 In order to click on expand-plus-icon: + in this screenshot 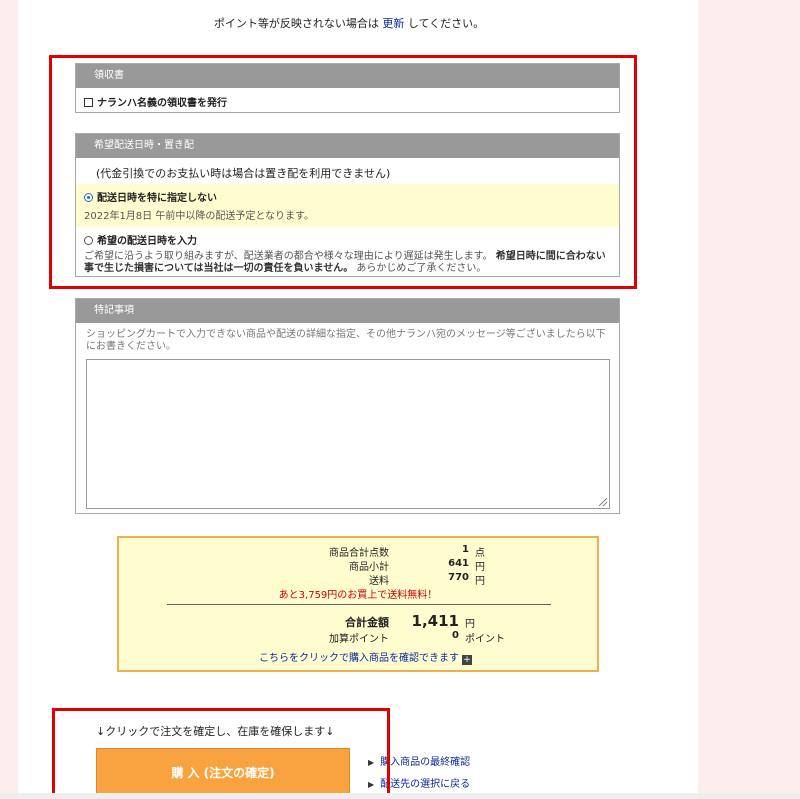, I will do `click(467, 660)`.